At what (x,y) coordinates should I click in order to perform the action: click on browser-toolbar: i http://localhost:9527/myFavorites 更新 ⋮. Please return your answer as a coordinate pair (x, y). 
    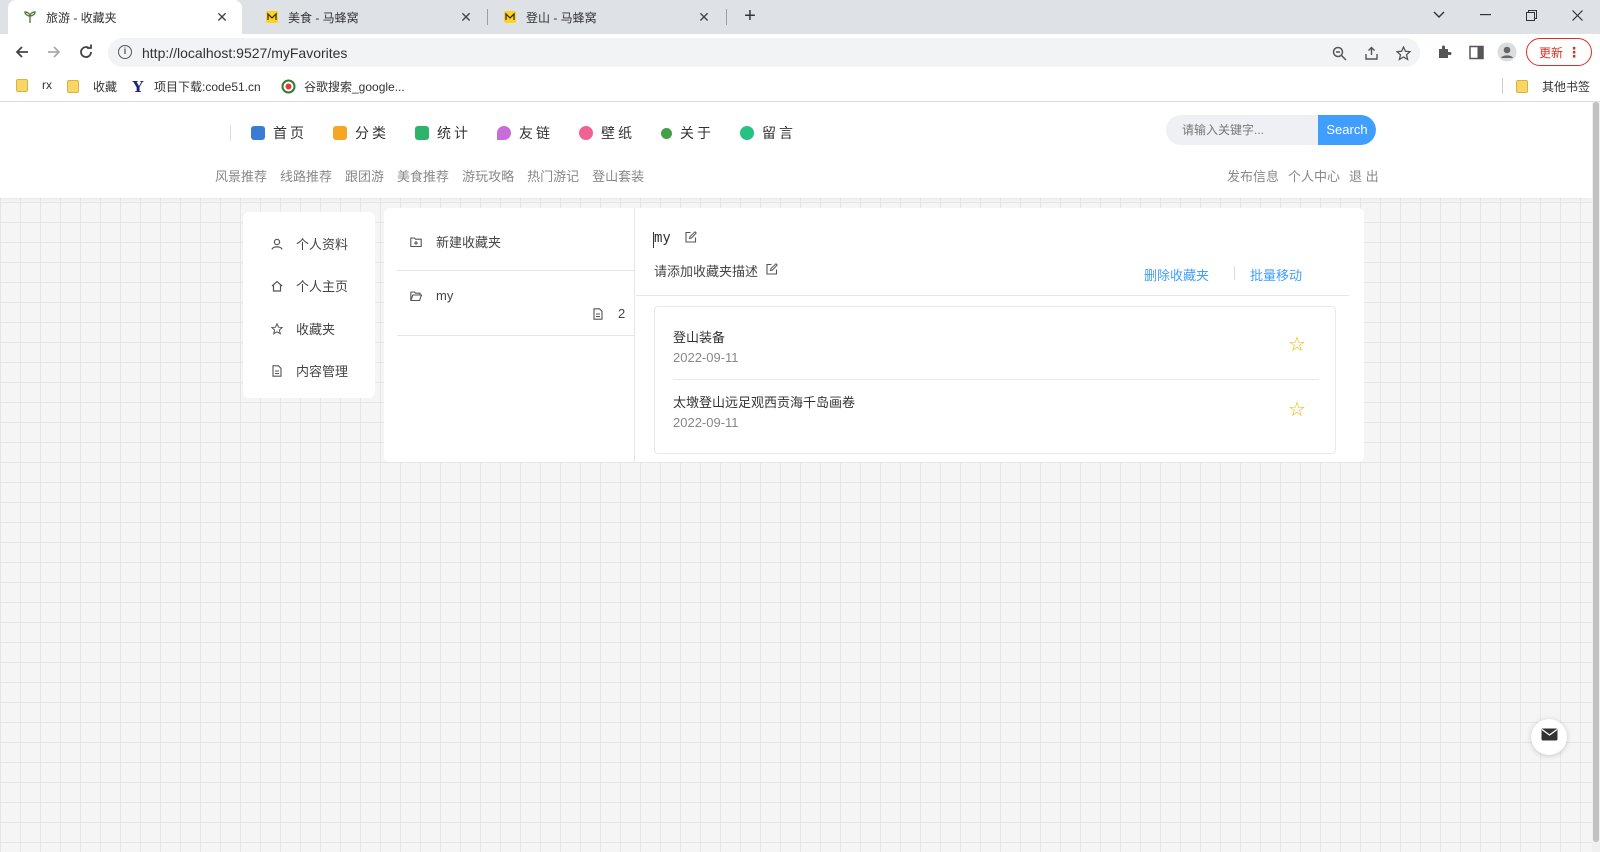
    Looking at the image, I should click on (800, 52).